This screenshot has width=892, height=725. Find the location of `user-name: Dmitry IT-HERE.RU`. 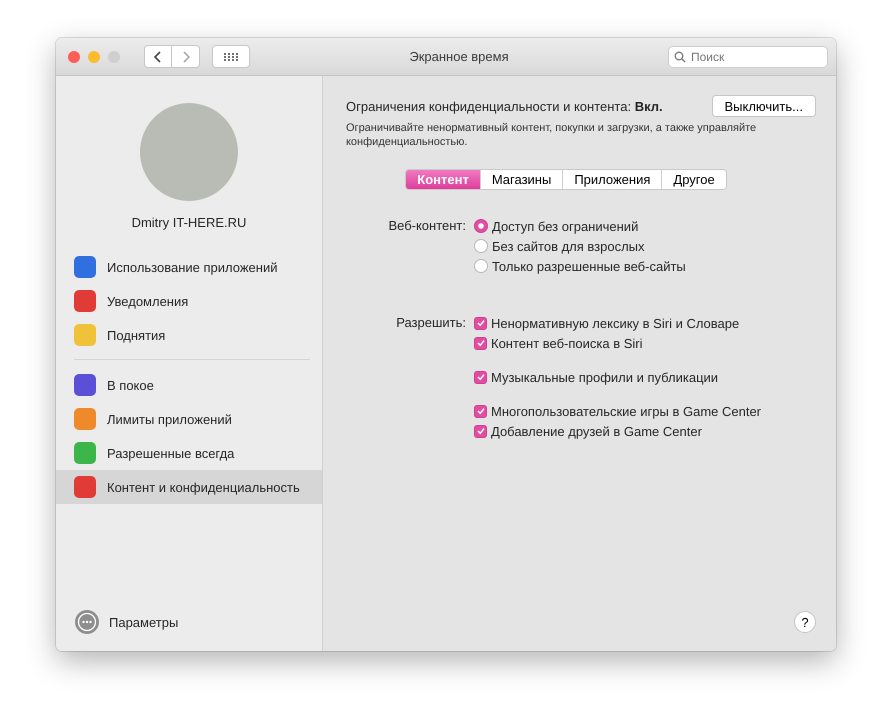

user-name: Dmitry IT-HERE.RU is located at coordinates (189, 222).